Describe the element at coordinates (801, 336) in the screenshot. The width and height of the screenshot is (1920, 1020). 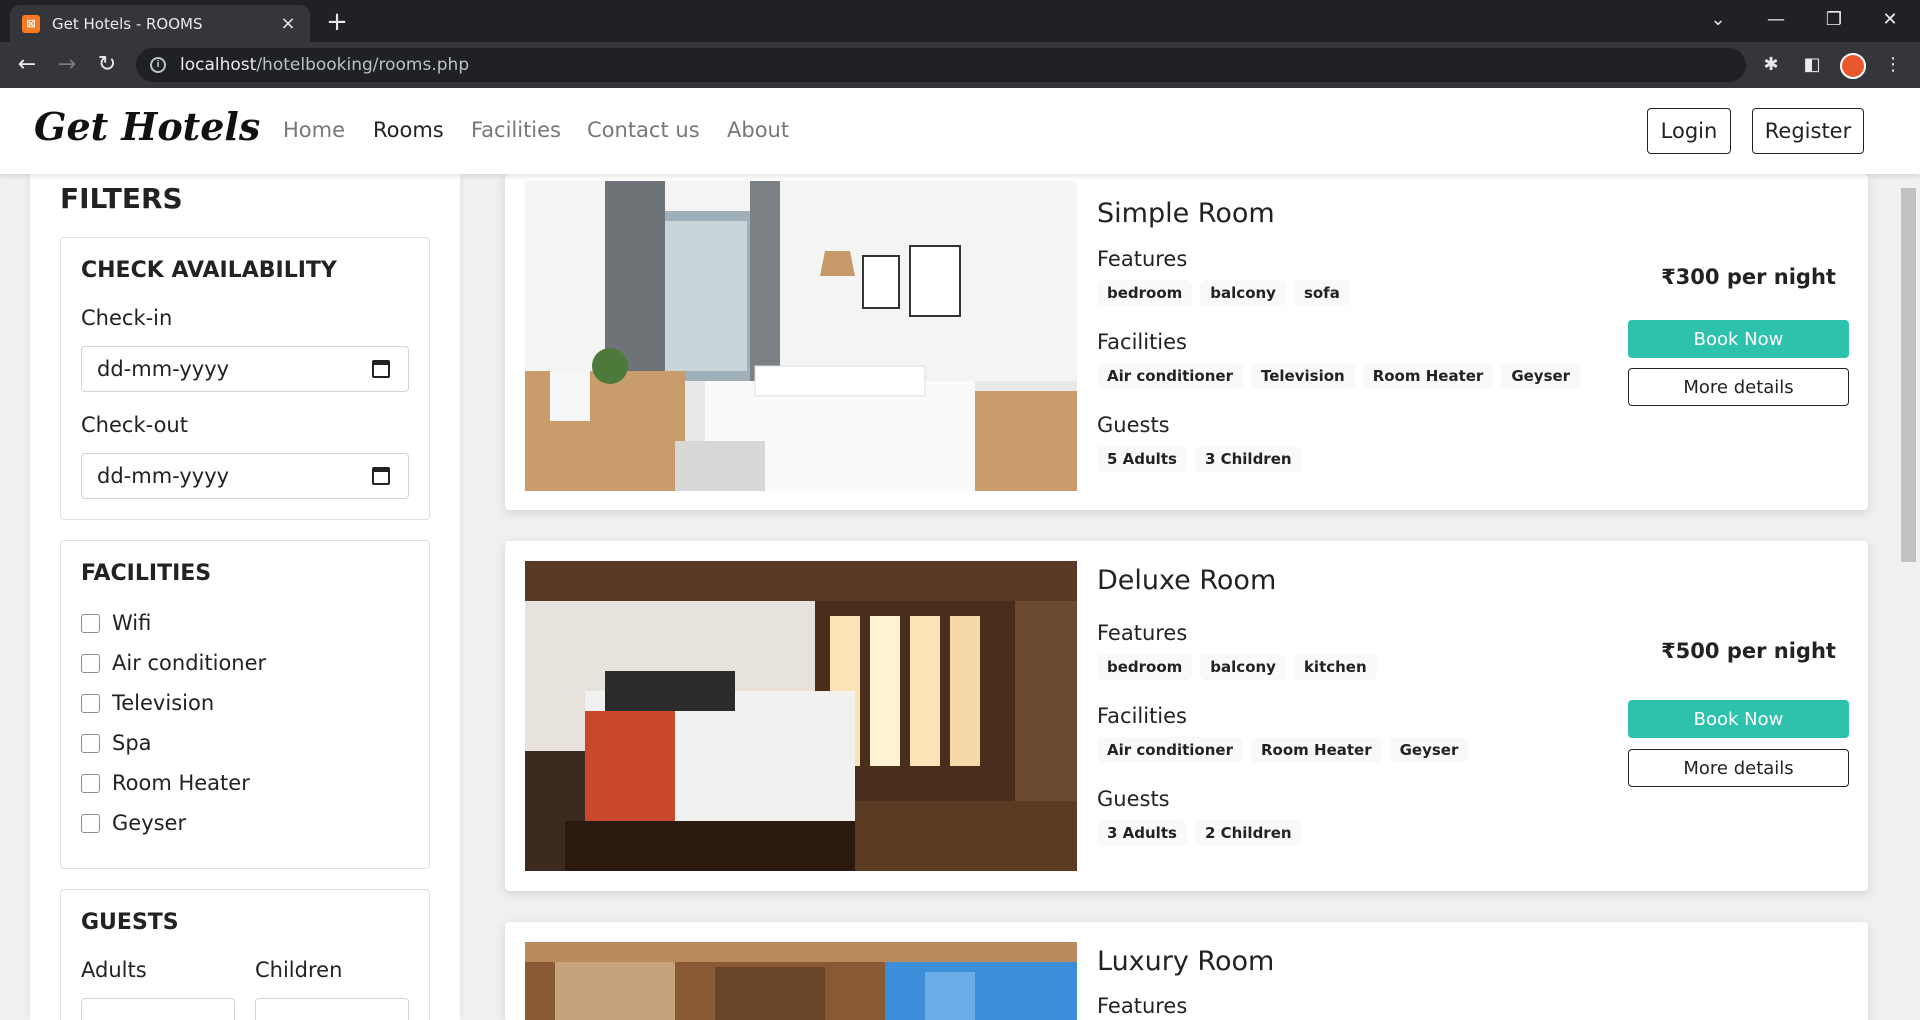
I see `room-image-simple` at that location.